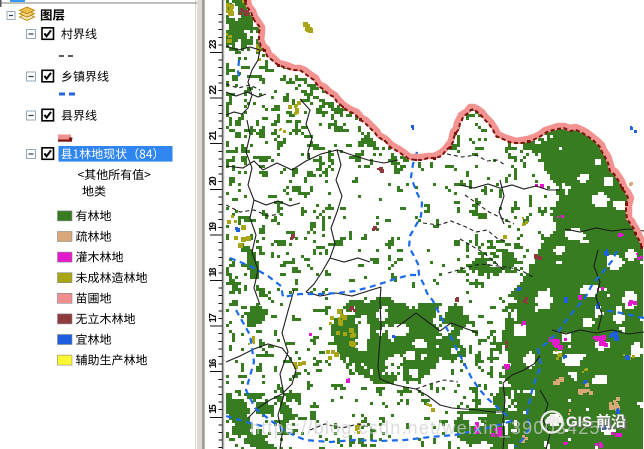  What do you see at coordinates (213, 272) in the screenshot?
I see `svg-text: 18` at bounding box center [213, 272].